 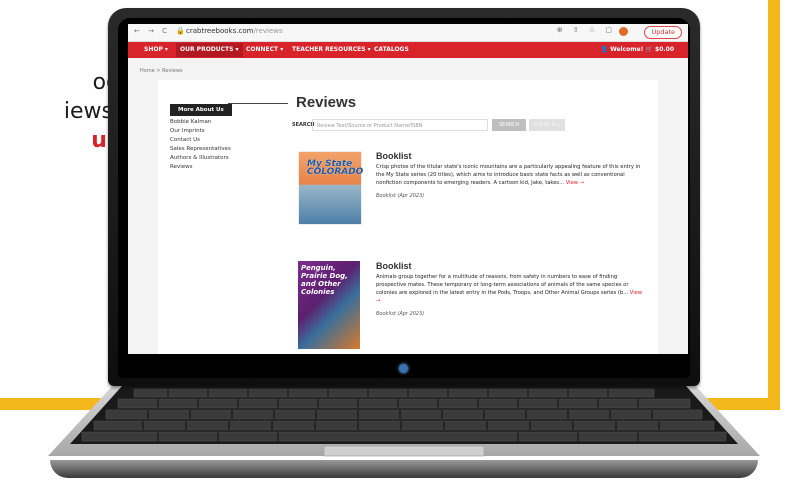 I want to click on user-icon: 👤, so click(x=605, y=49).